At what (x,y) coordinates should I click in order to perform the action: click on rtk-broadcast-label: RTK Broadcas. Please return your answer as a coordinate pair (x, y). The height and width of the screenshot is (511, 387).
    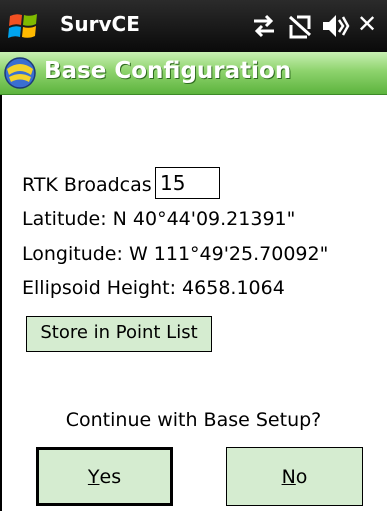
    Looking at the image, I should click on (87, 185).